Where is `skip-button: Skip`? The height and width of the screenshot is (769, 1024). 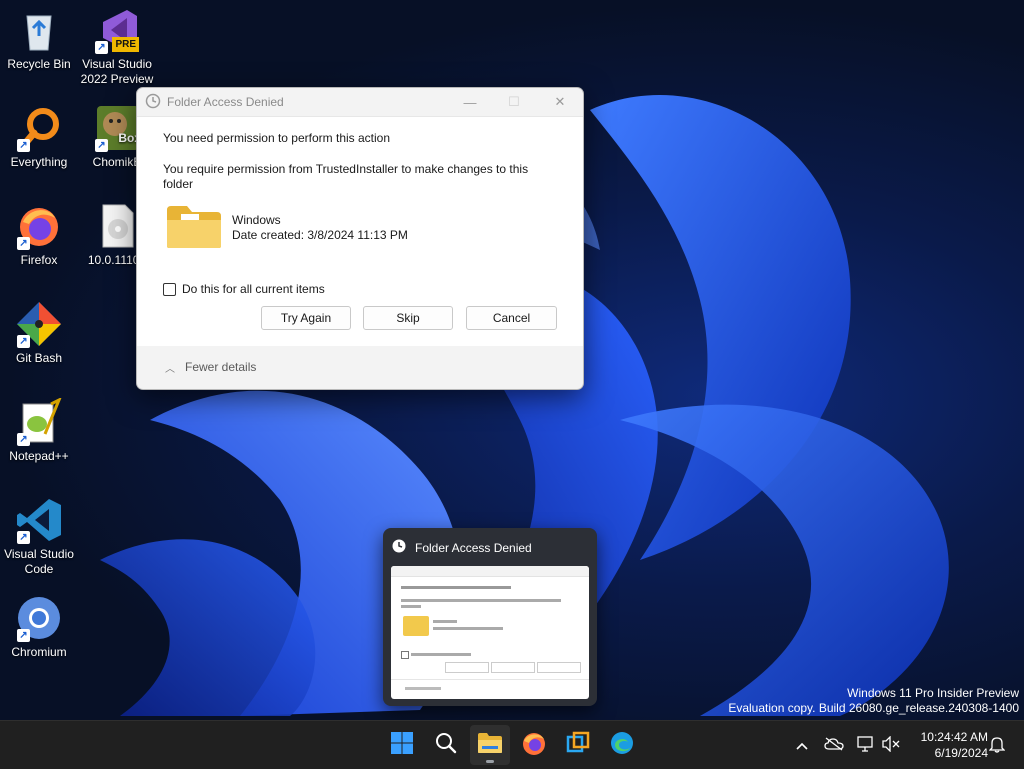 skip-button: Skip is located at coordinates (408, 318).